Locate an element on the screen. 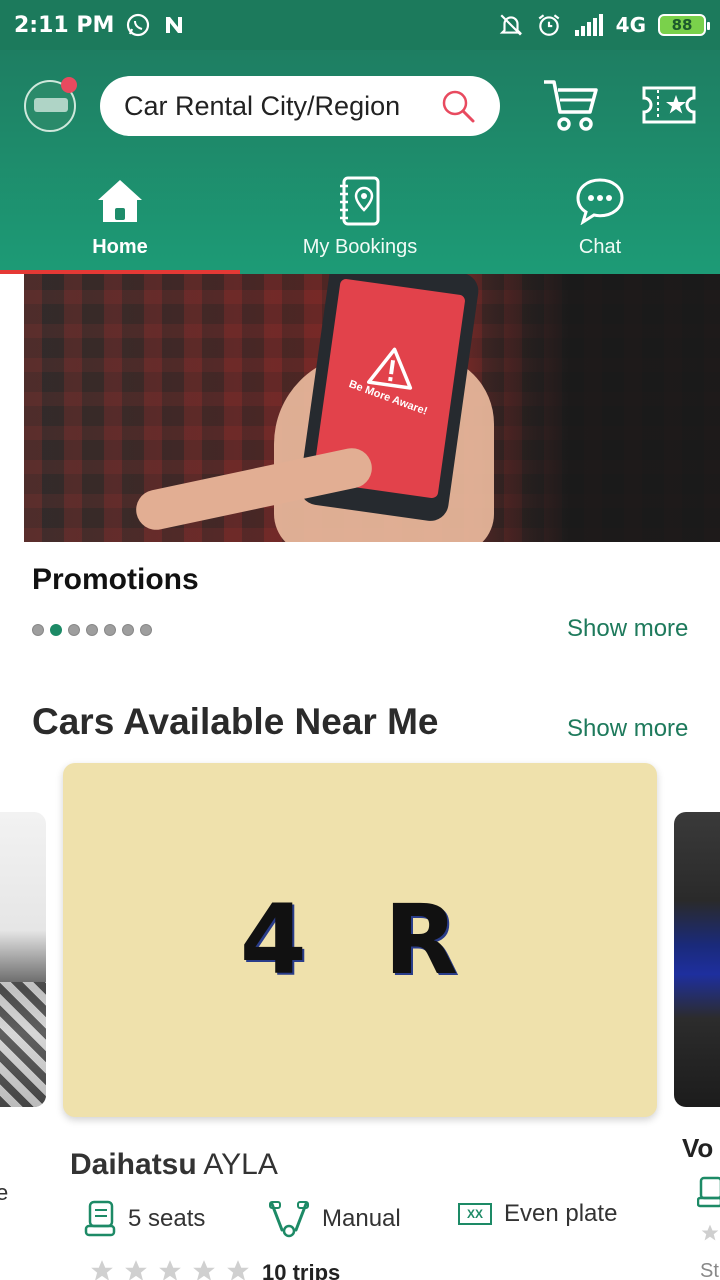 The width and height of the screenshot is (720, 1280). cars-show-more-link: Show more is located at coordinates (627, 729).